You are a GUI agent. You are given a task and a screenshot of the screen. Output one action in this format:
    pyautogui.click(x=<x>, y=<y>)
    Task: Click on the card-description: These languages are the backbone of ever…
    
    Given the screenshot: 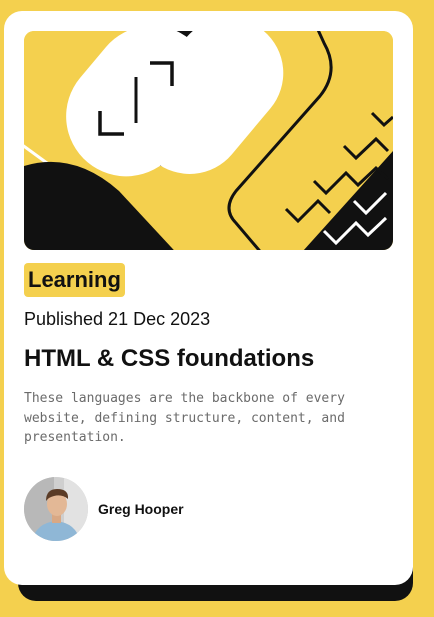 What is the action you would take?
    pyautogui.click(x=184, y=418)
    